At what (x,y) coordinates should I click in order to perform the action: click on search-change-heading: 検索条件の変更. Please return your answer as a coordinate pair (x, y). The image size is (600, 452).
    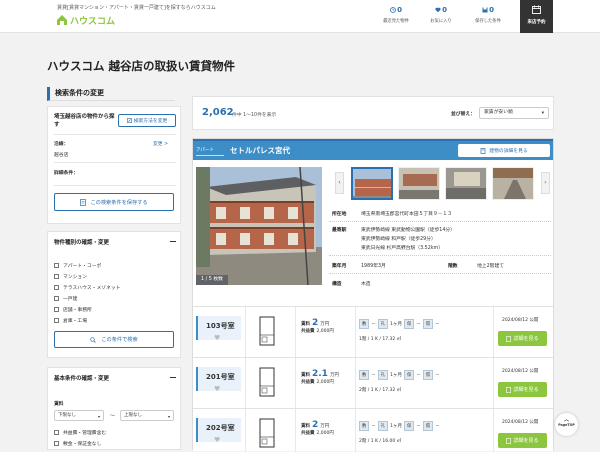
    Looking at the image, I should click on (111, 94).